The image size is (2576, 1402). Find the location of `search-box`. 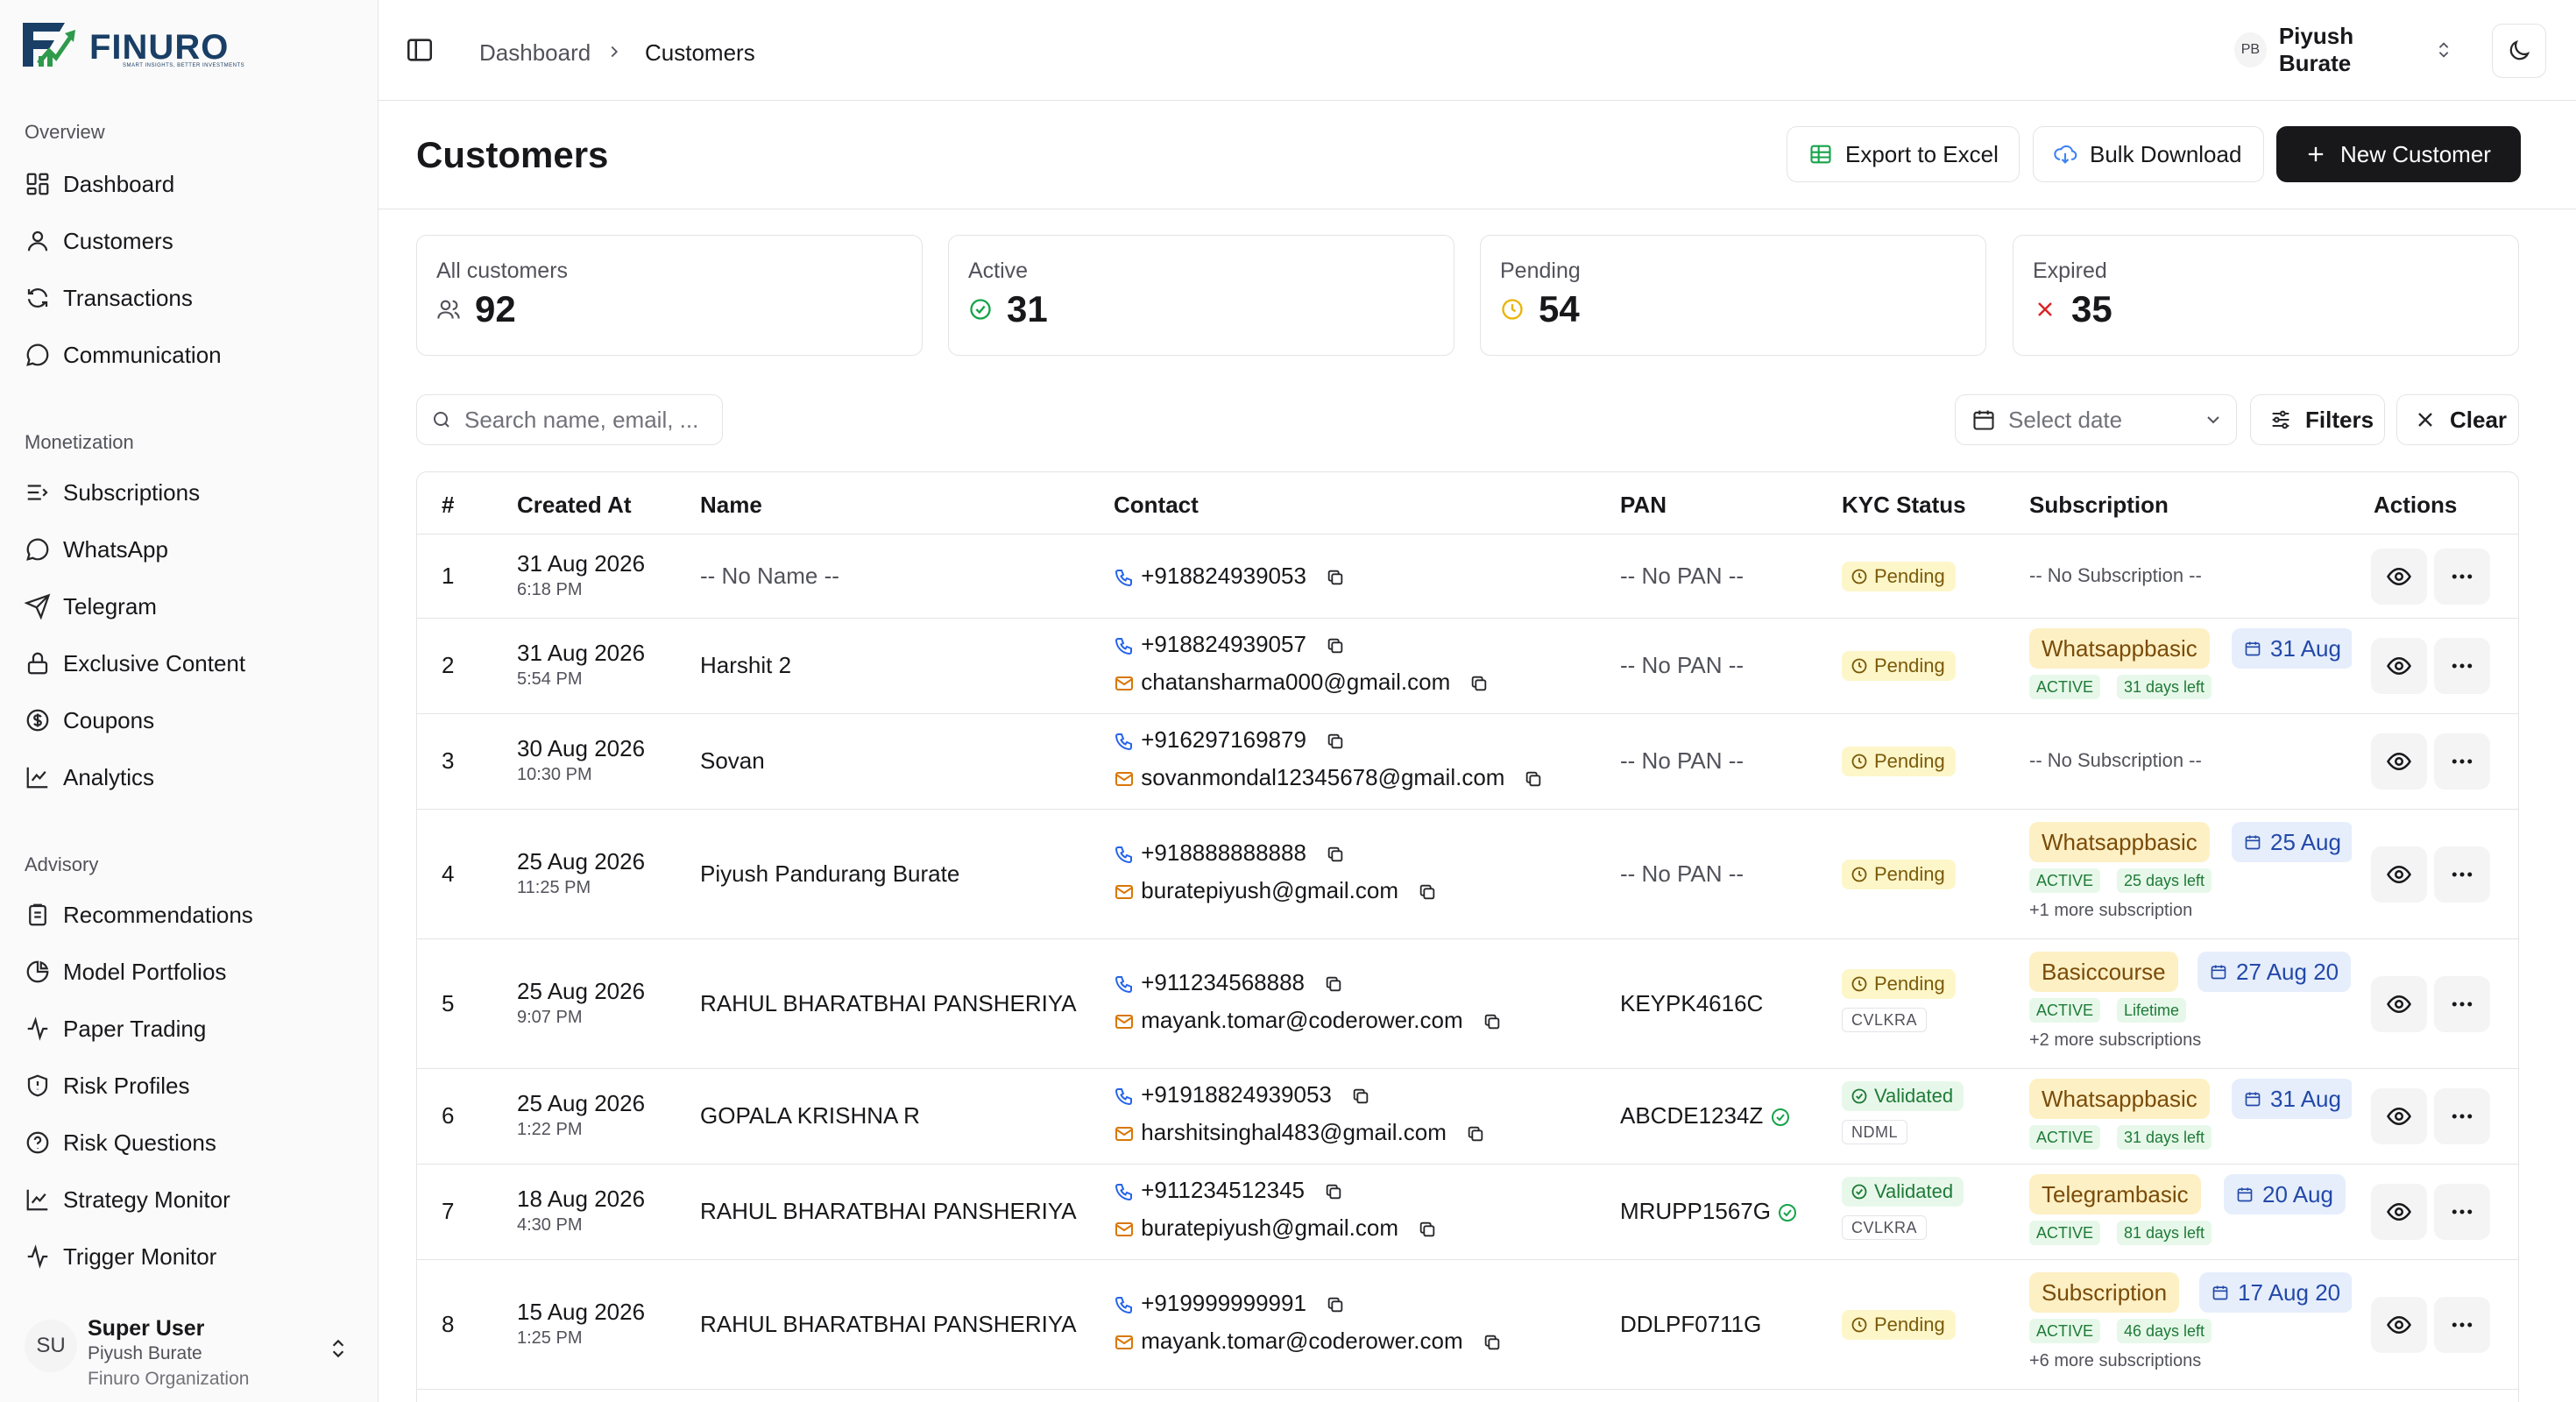

search-box is located at coordinates (569, 419).